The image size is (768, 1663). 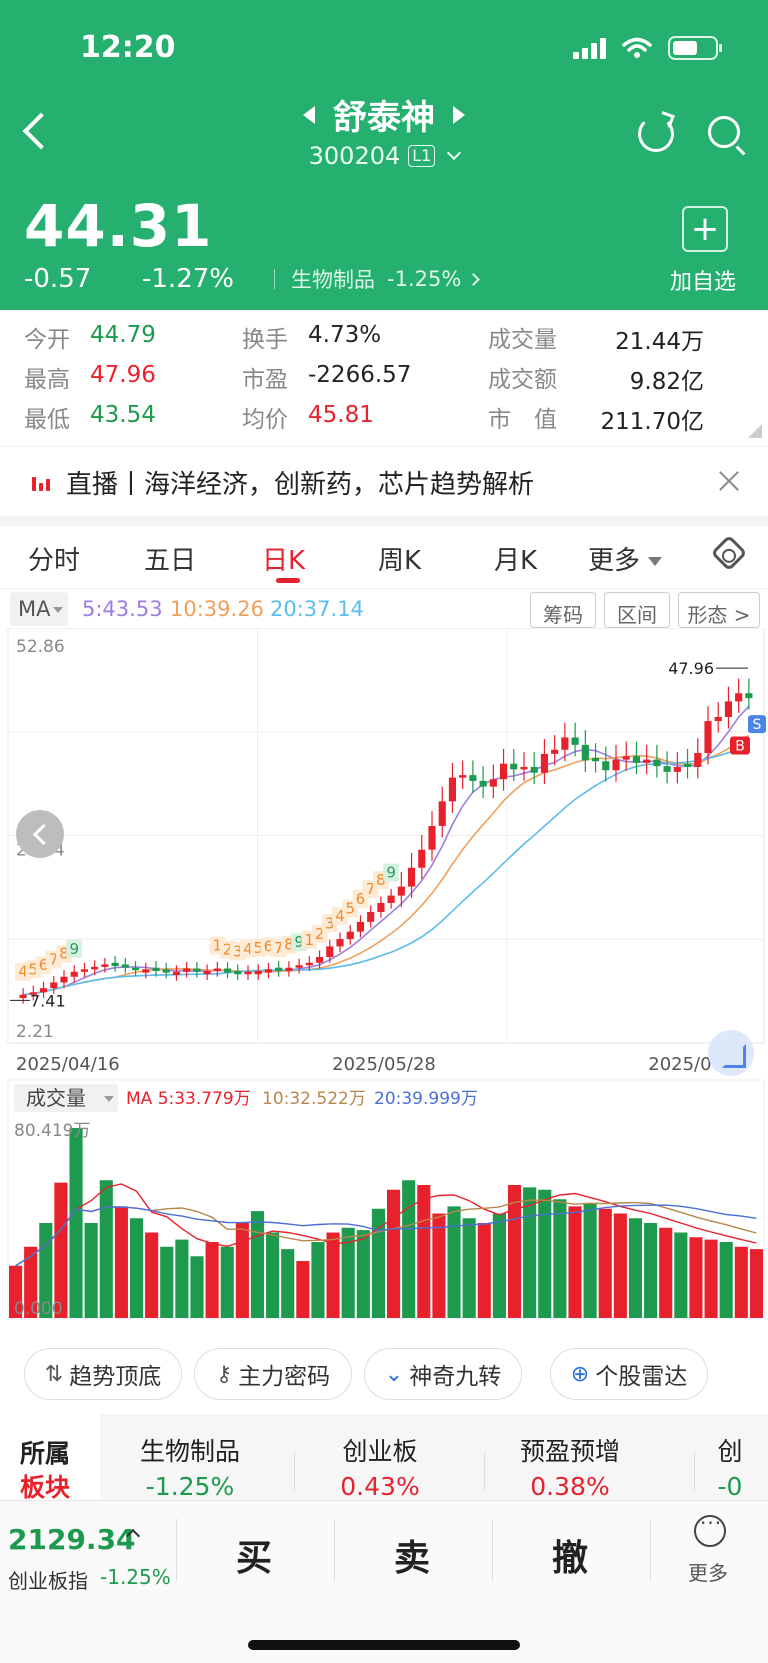 I want to click on current-price: 44.31, so click(x=118, y=226).